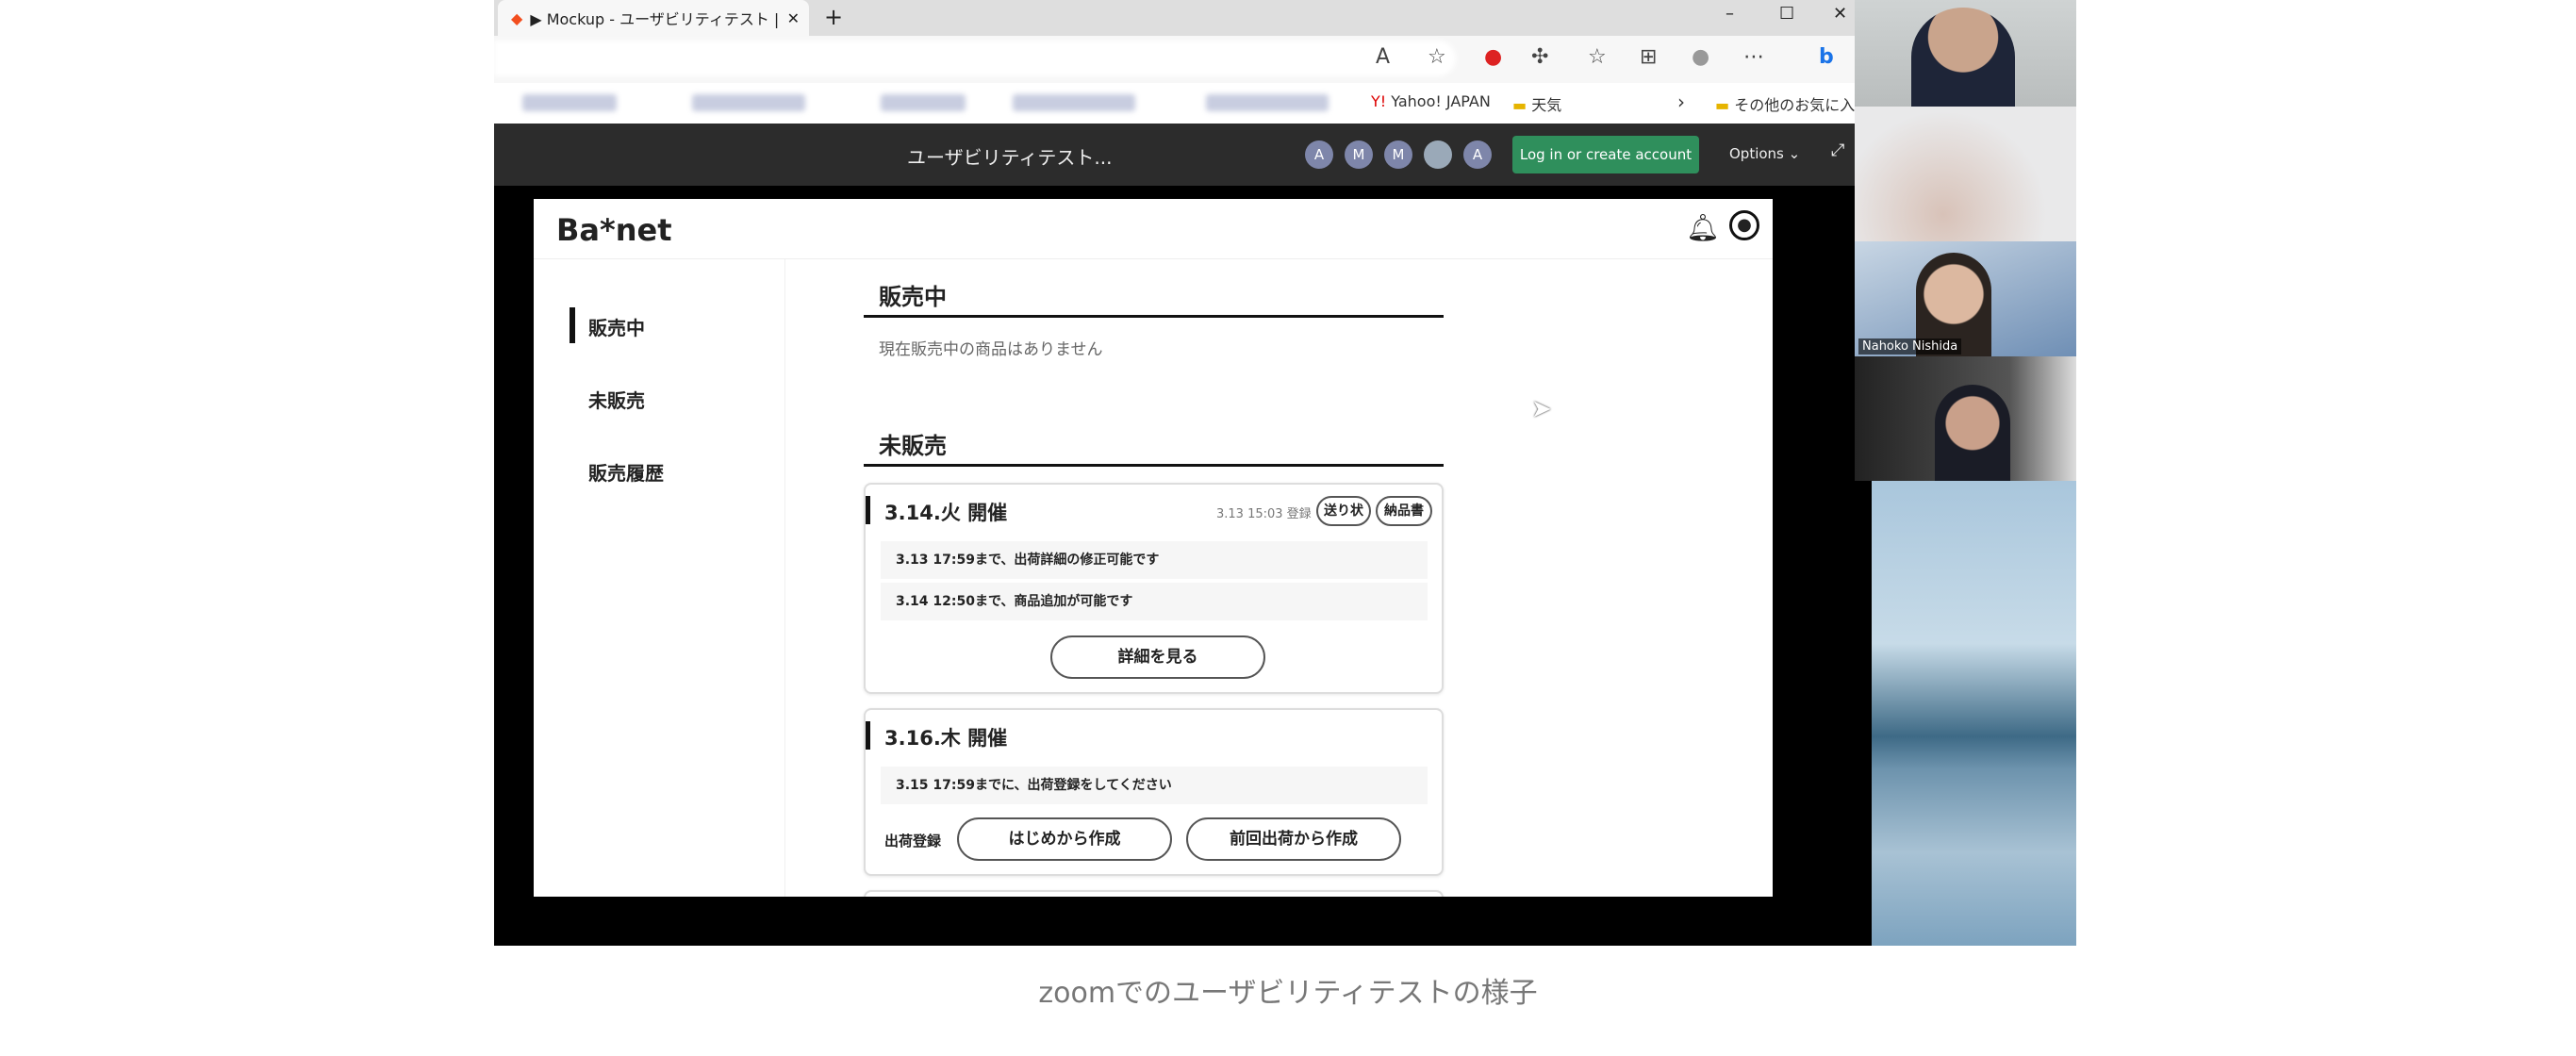 This screenshot has width=2576, height=1056. I want to click on event-card, so click(1154, 893).